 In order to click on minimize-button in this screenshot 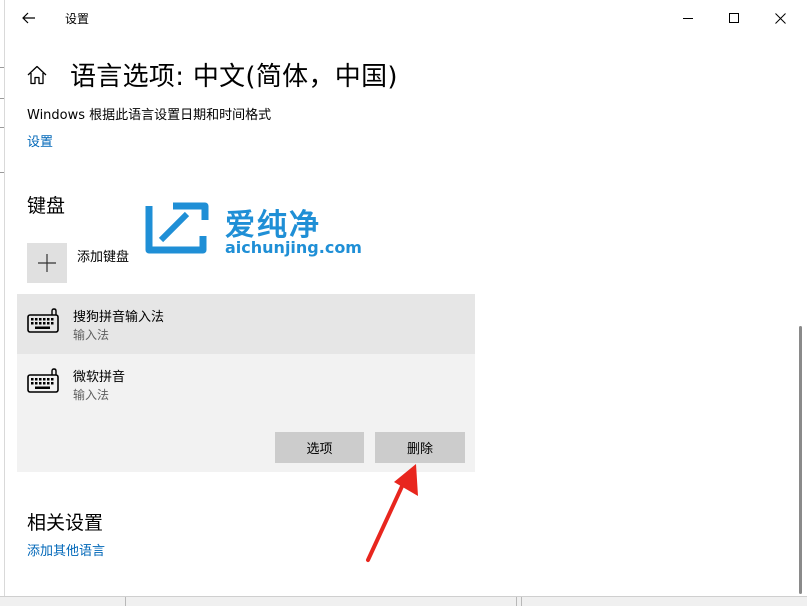, I will do `click(688, 18)`.